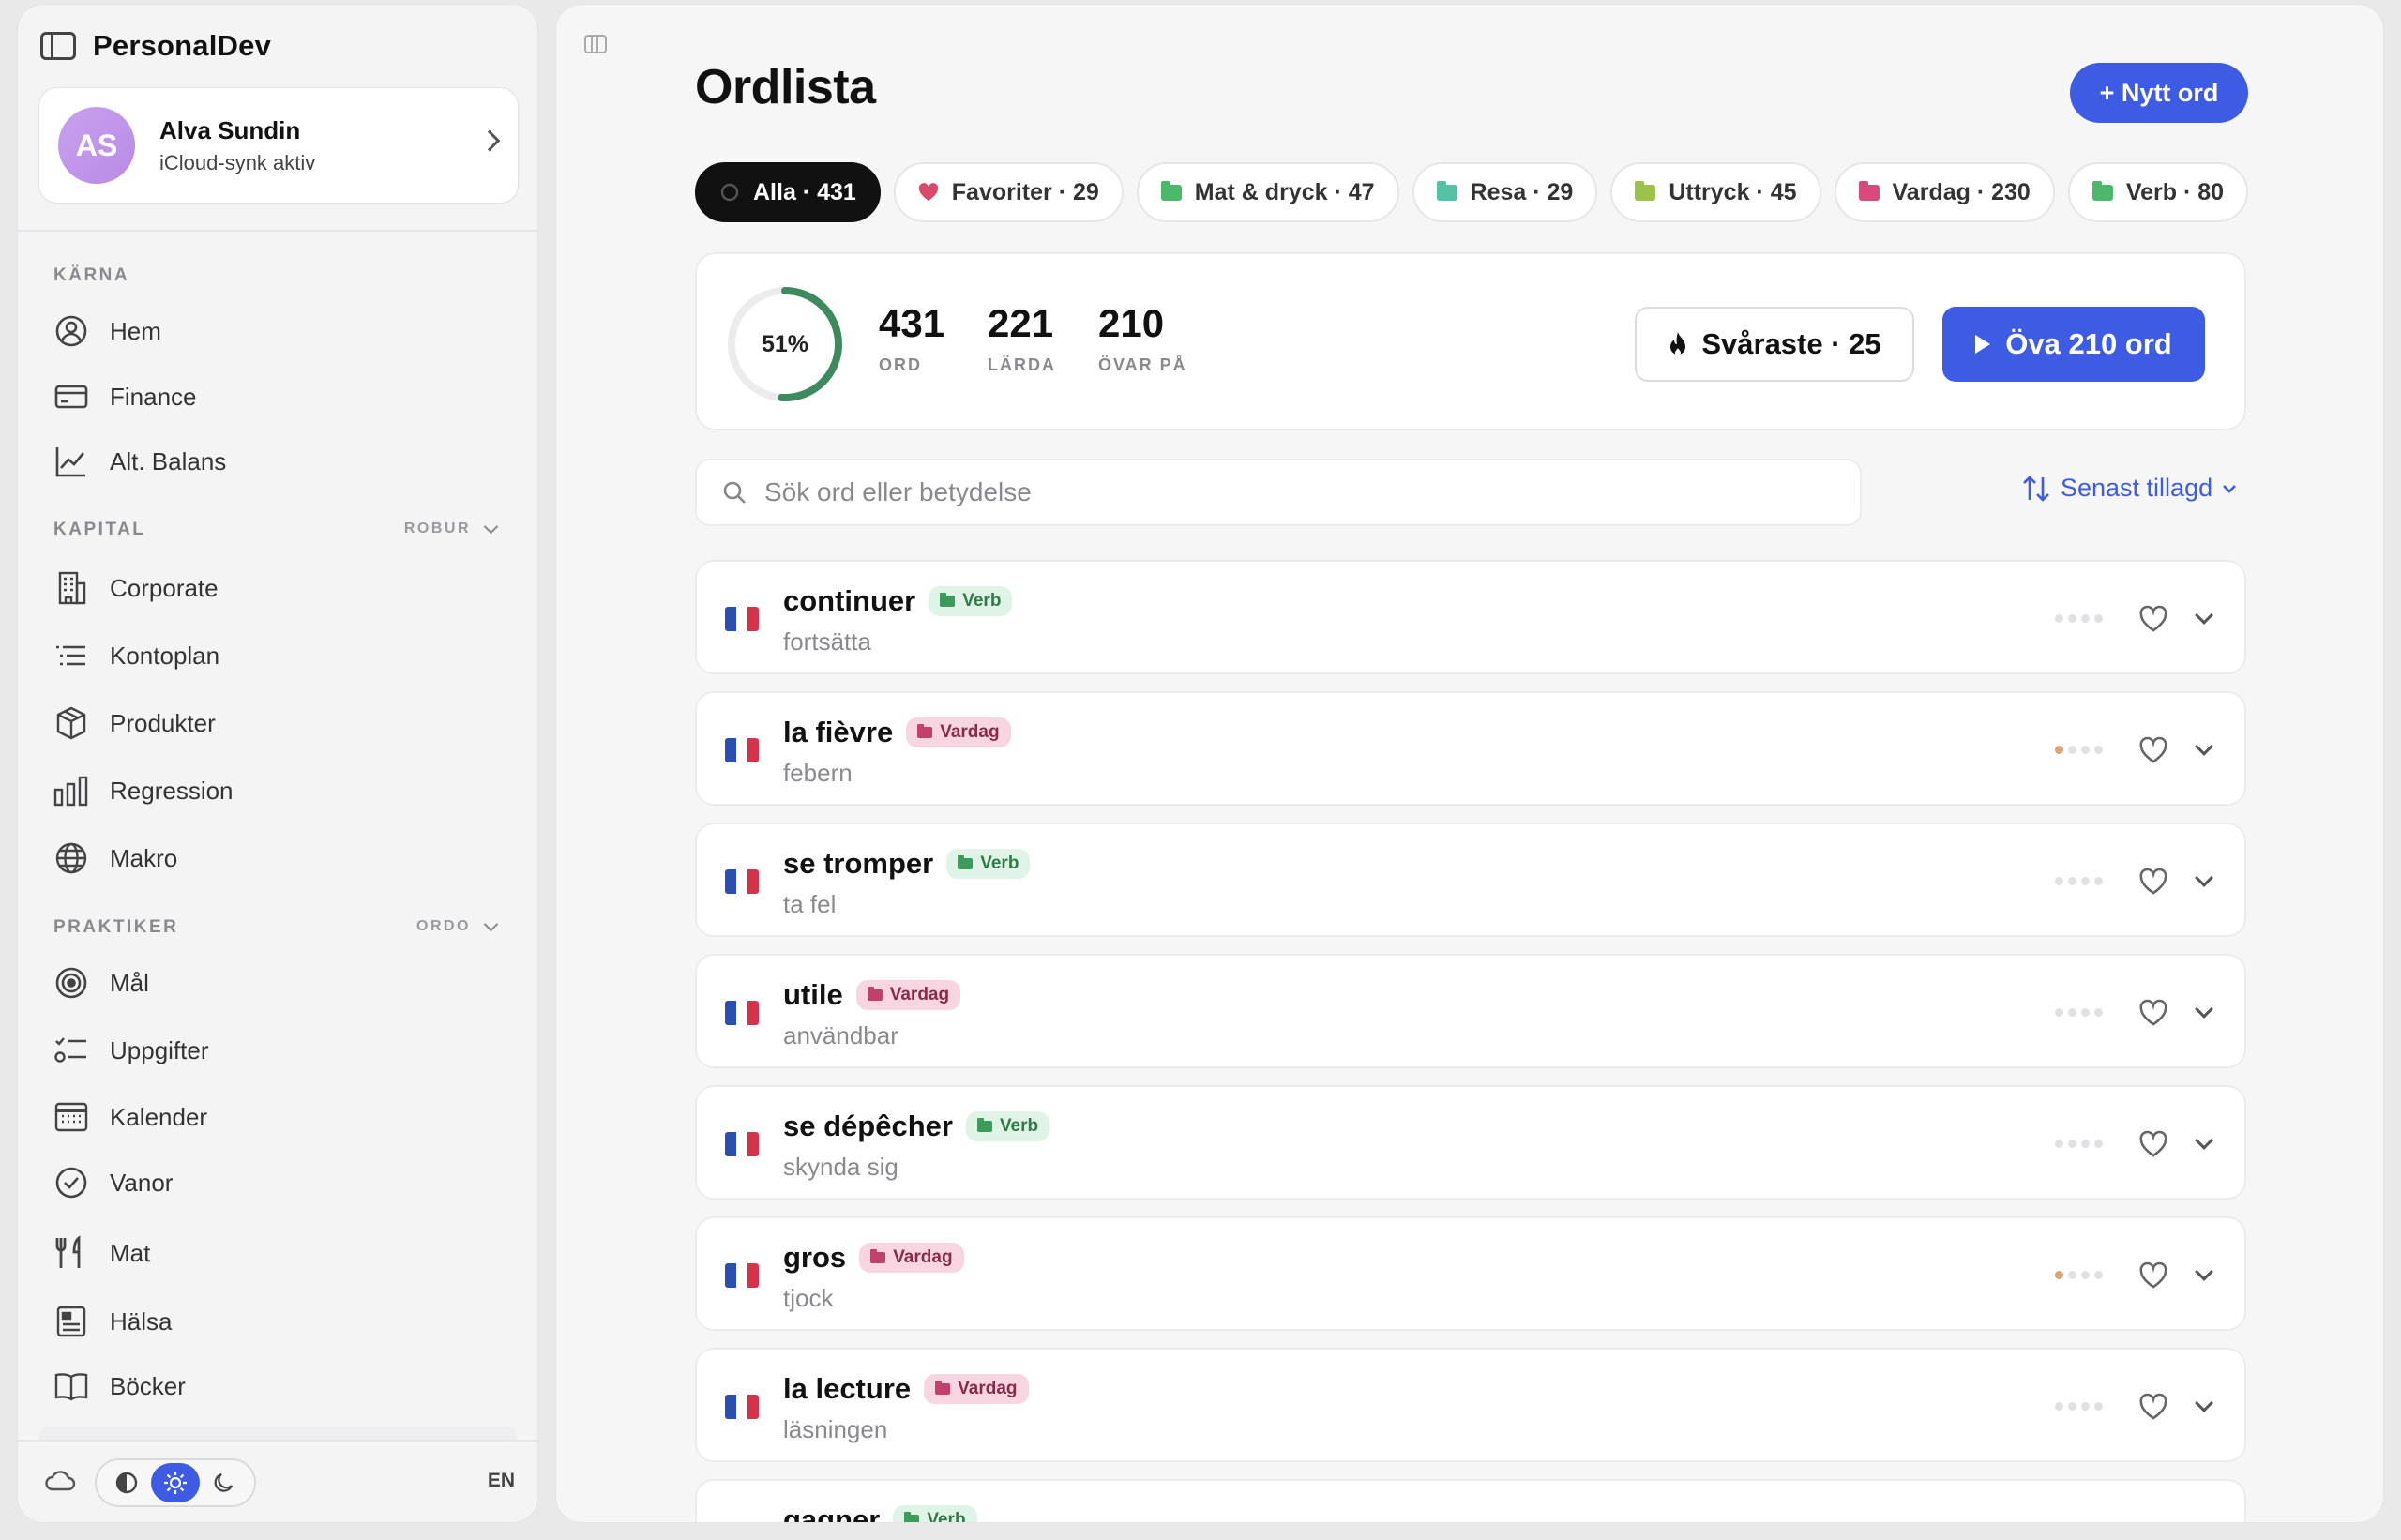 The image size is (2401, 1540). Describe the element at coordinates (60, 1480) in the screenshot. I see `cloud-icon` at that location.